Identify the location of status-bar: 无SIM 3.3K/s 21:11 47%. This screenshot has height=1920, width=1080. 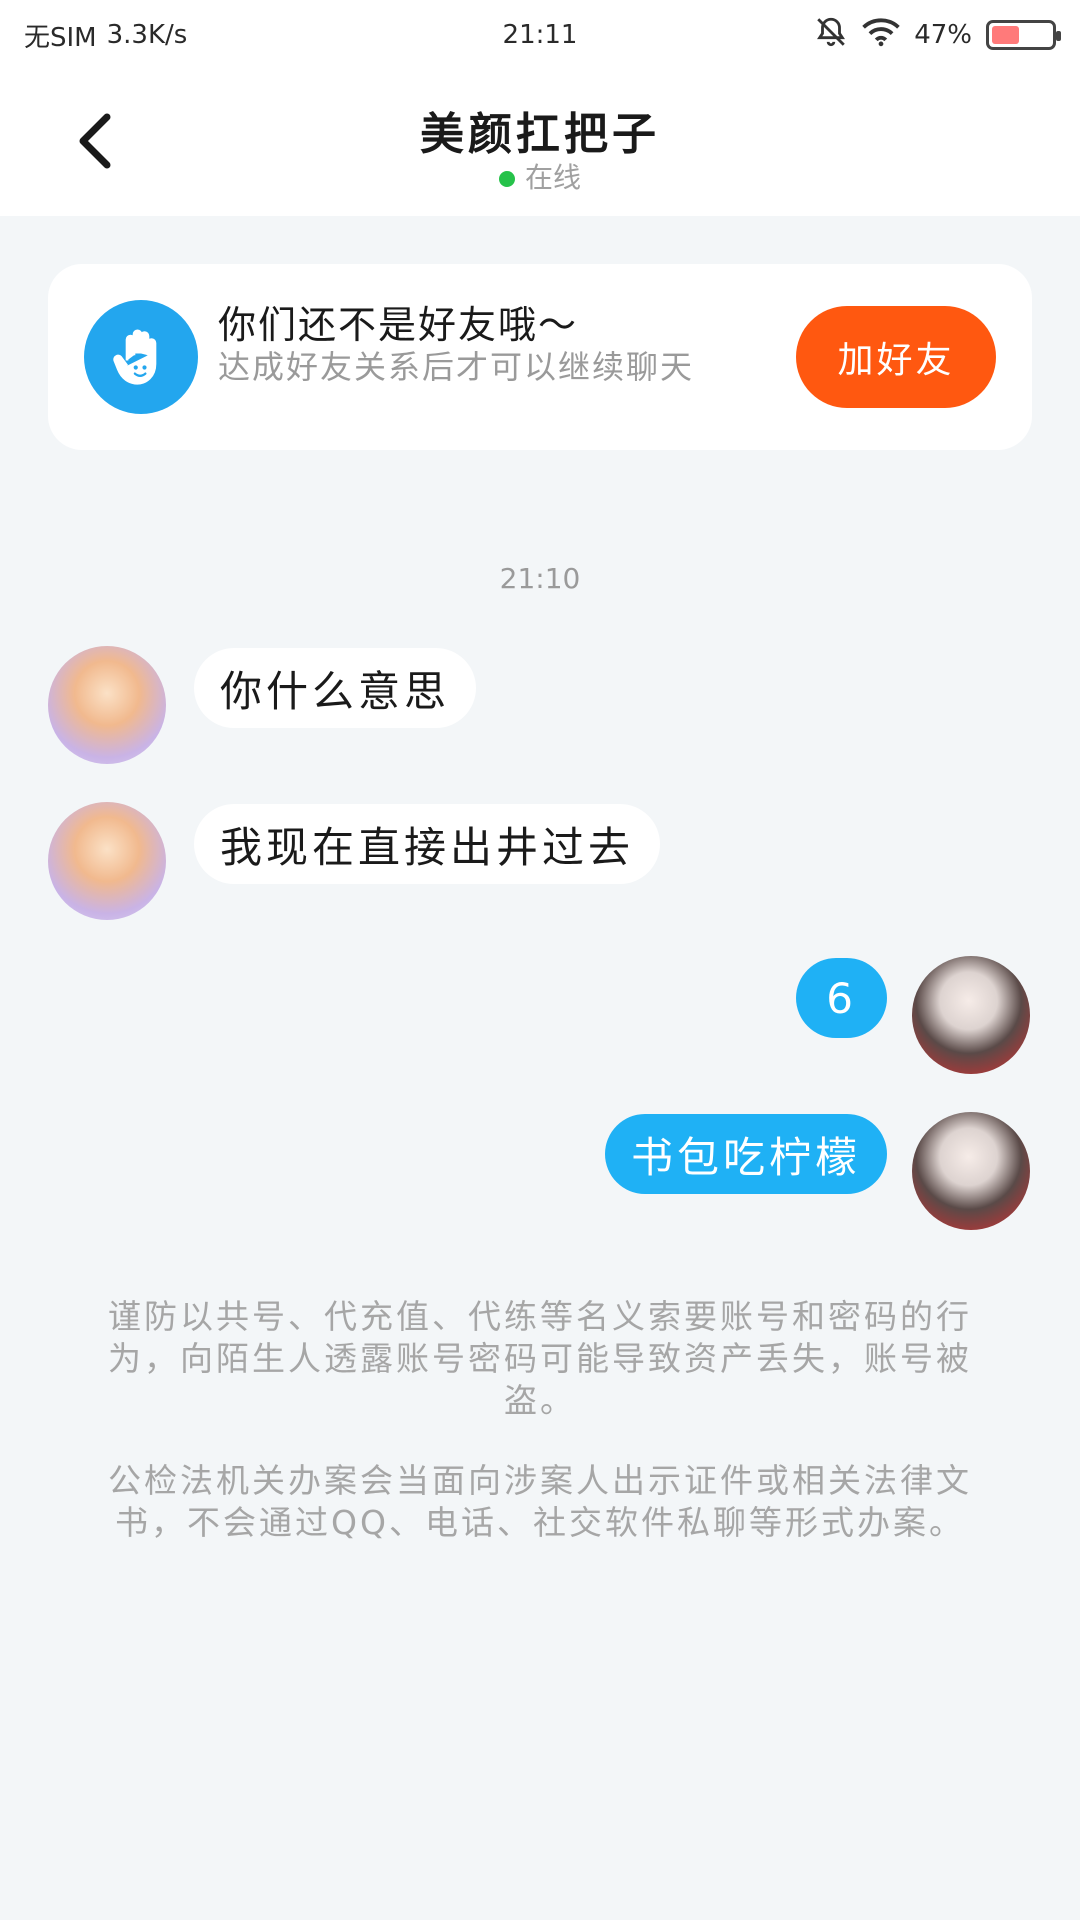
(540, 35).